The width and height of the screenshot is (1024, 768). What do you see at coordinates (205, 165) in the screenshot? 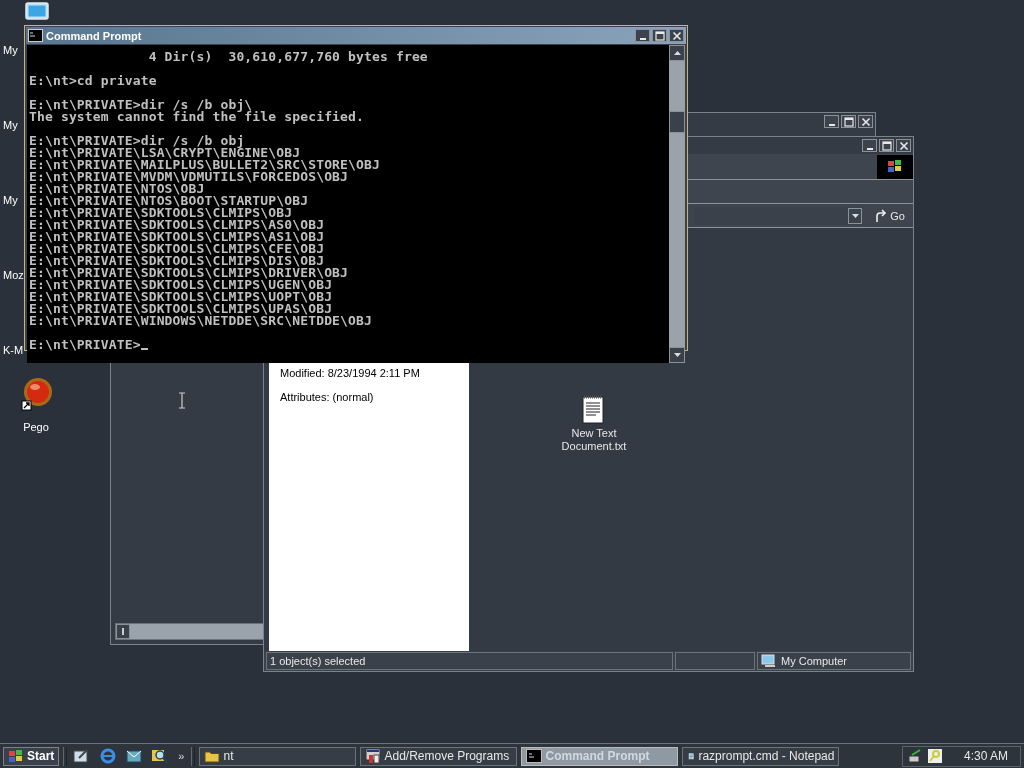
I see `console-line: E:\nt\PRIVATE\MAILPLUS\BULLET2\SRC\STORE\OBJ` at bounding box center [205, 165].